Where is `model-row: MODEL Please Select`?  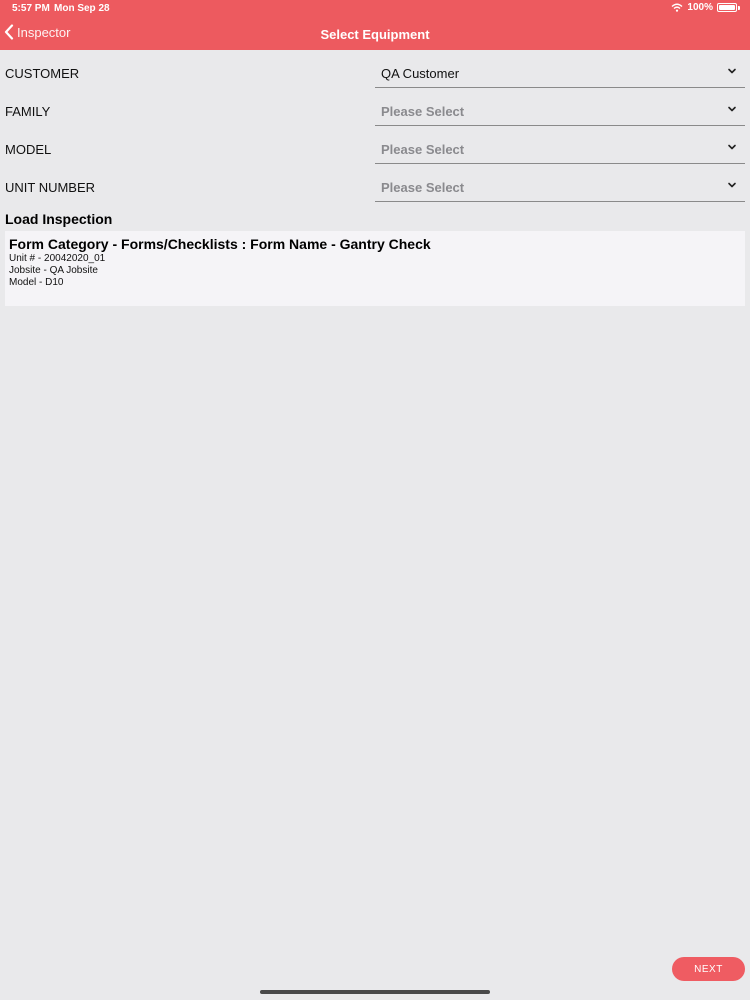 model-row: MODEL Please Select is located at coordinates (375, 145).